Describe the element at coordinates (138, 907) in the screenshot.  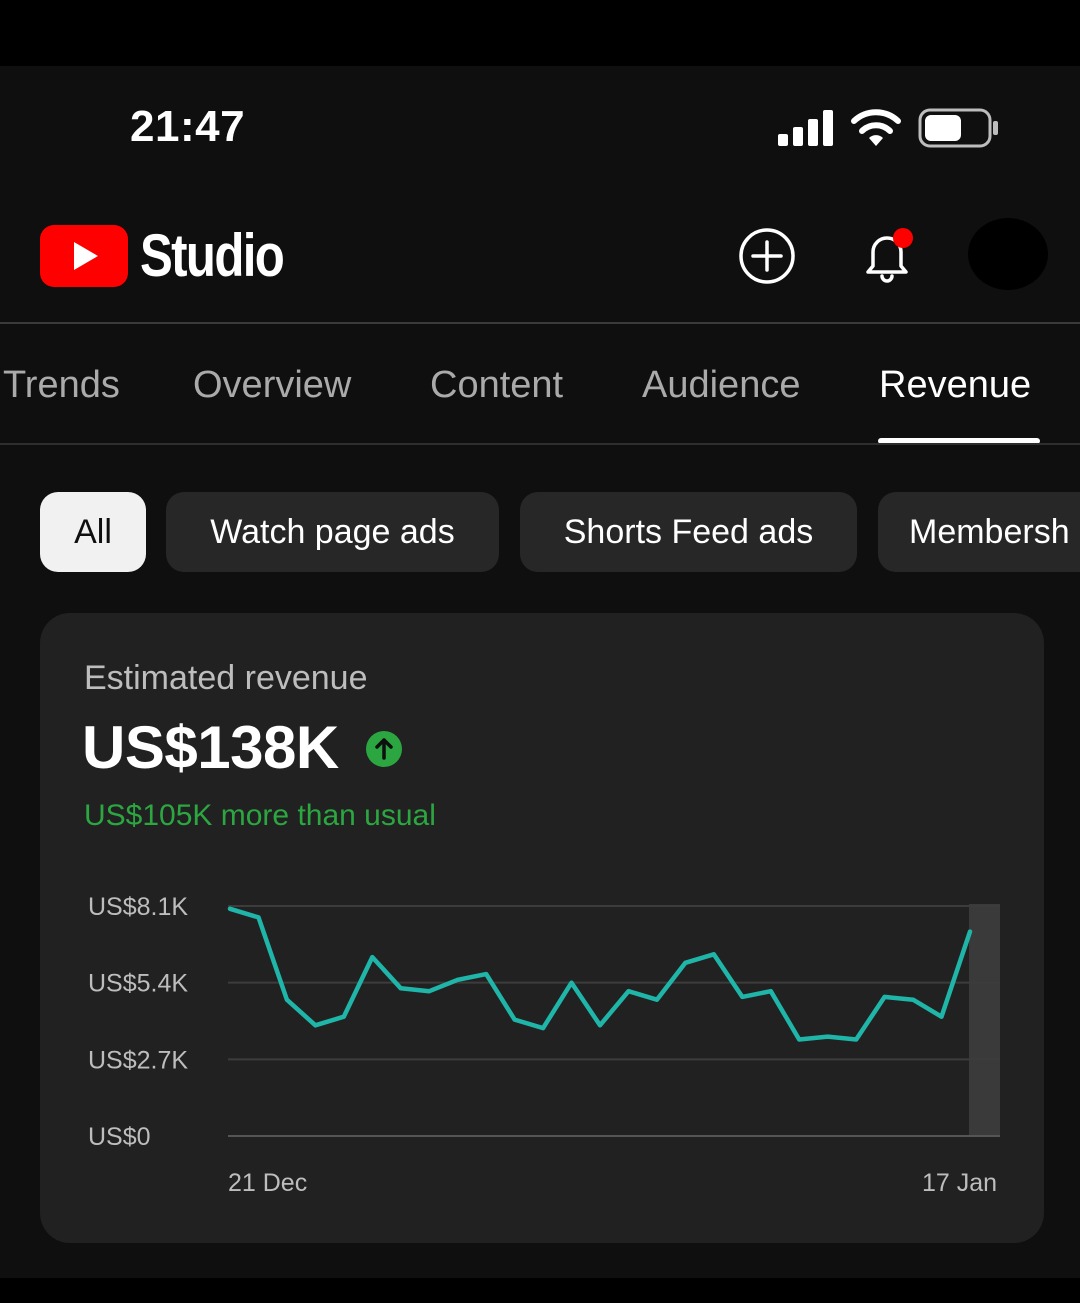
I see `y-tick-label: US$8.1K` at that location.